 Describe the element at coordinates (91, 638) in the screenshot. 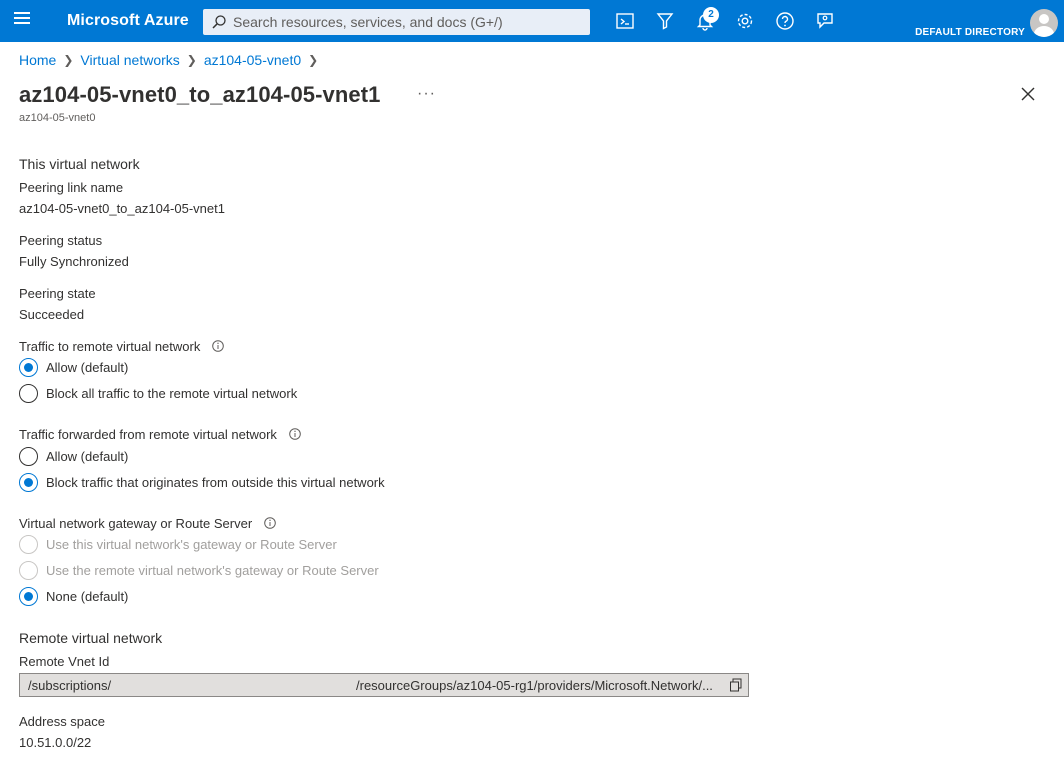

I see `section-remote-vnet: Remote virtual network` at that location.